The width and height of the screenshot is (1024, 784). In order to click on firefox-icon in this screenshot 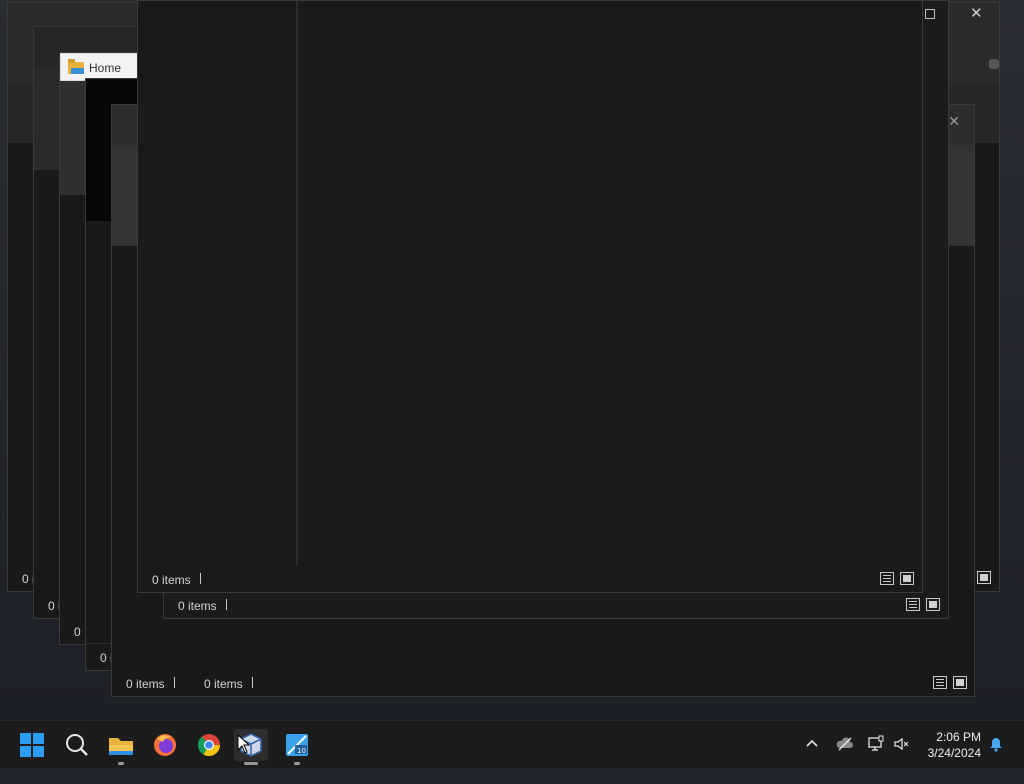, I will do `click(165, 745)`.